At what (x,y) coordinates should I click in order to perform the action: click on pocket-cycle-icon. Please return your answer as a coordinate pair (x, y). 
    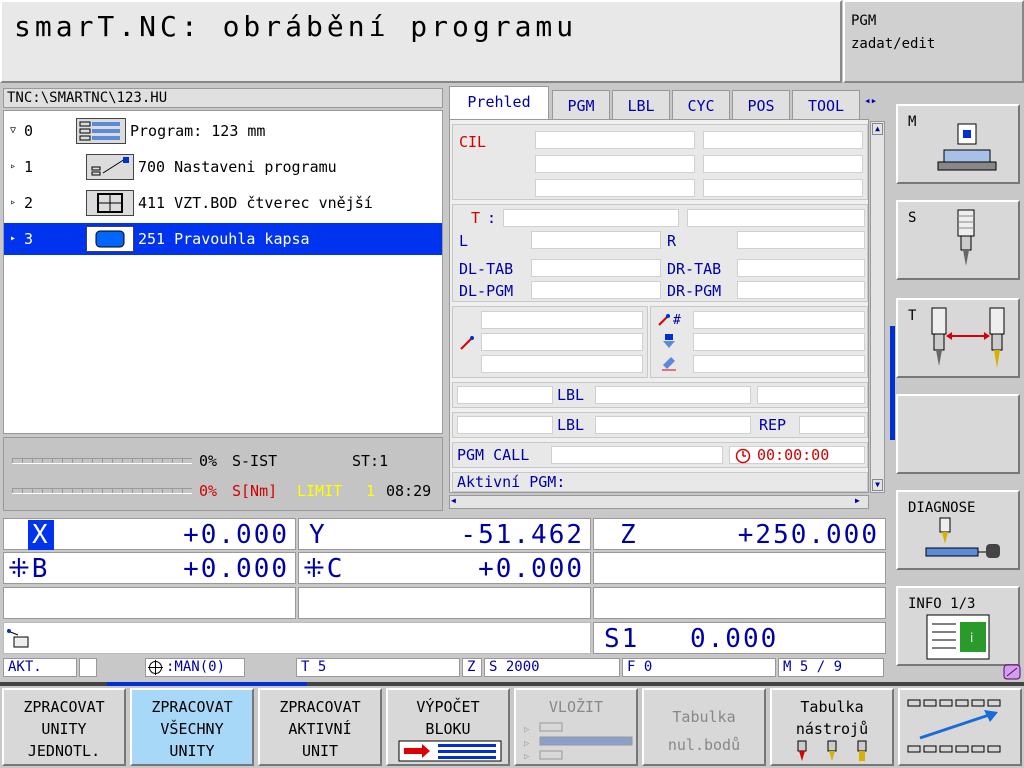
    Looking at the image, I should click on (110, 239).